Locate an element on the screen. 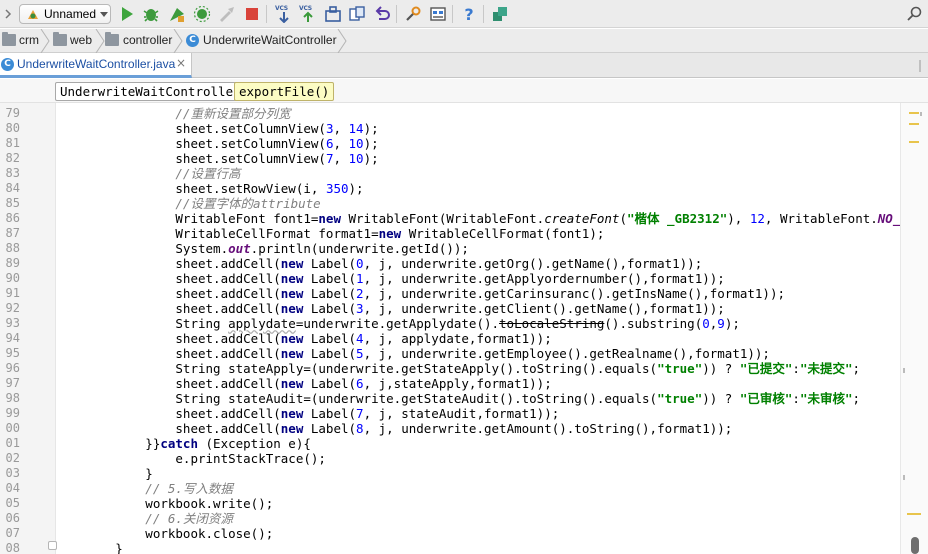 This screenshot has height=554, width=928. code-token: Label( is located at coordinates (330, 308).